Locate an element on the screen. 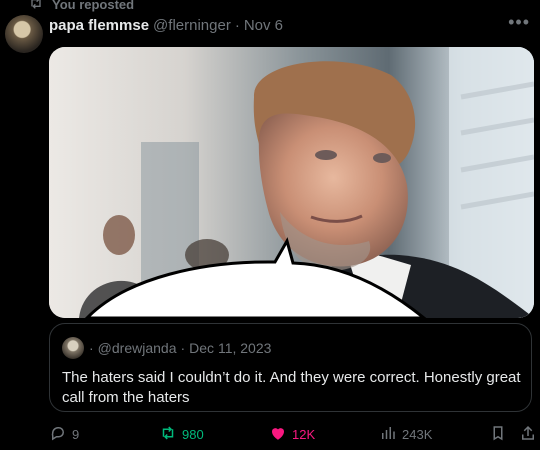 This screenshot has height=450, width=540. more-options-button: ••• is located at coordinates (519, 22).